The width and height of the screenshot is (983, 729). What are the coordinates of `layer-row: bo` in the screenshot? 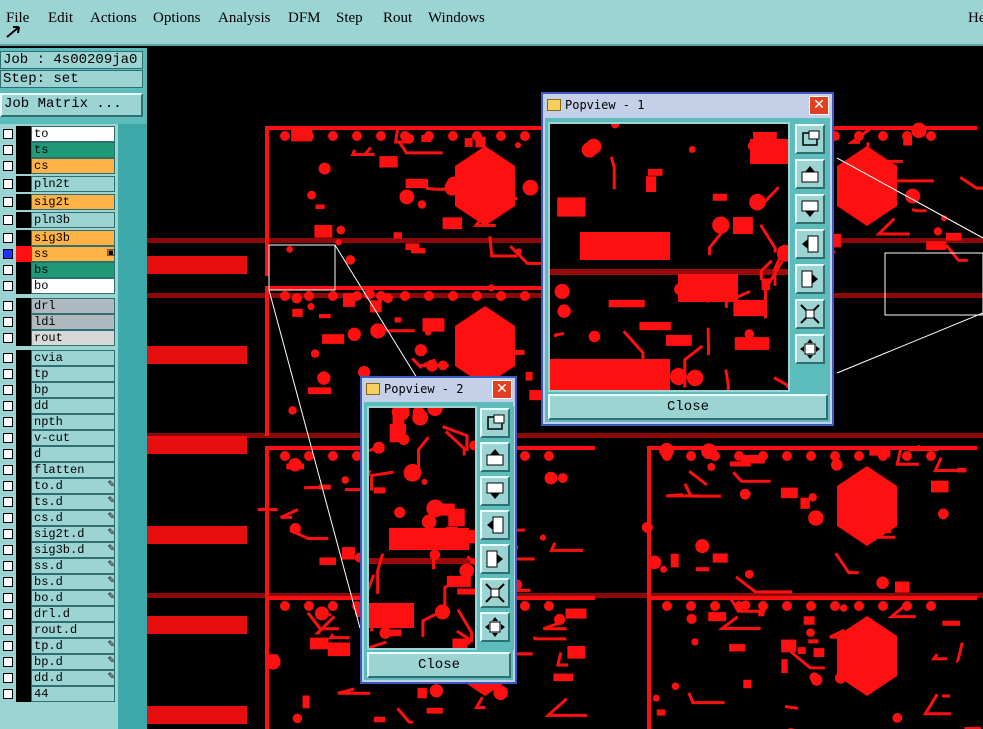 It's located at (59, 286).